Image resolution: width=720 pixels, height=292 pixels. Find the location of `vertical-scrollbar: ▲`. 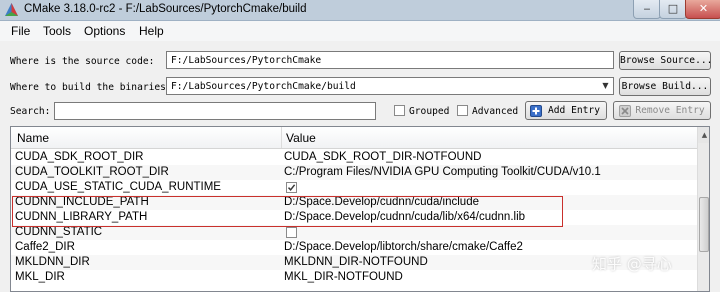

vertical-scrollbar: ▲ is located at coordinates (703, 209).